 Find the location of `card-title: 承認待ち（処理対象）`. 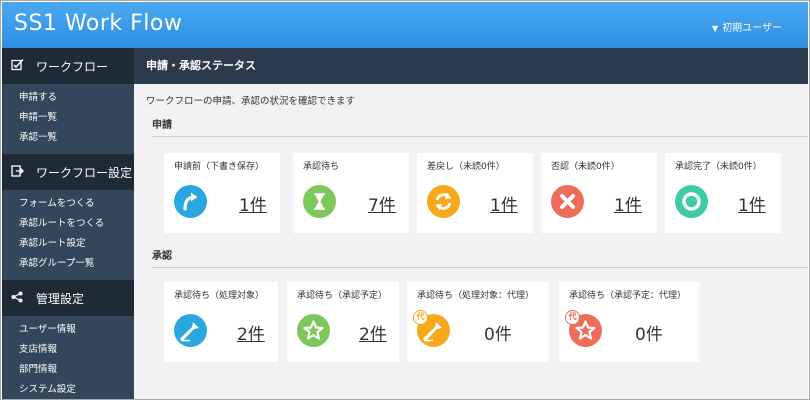

card-title: 承認待ち（処理対象） is located at coordinates (219, 296).